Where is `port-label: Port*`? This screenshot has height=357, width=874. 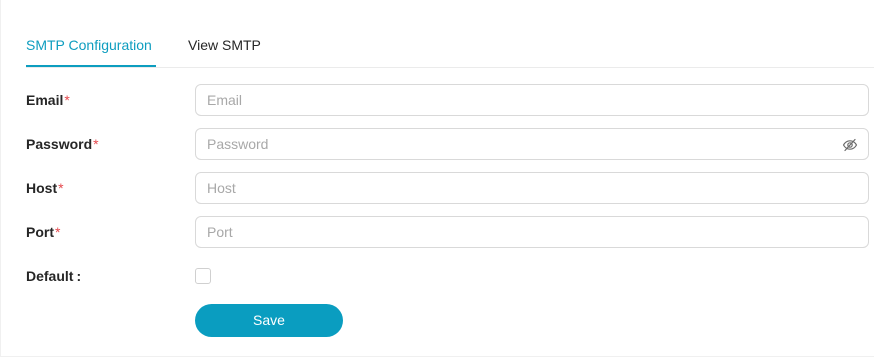 port-label: Port* is located at coordinates (43, 232).